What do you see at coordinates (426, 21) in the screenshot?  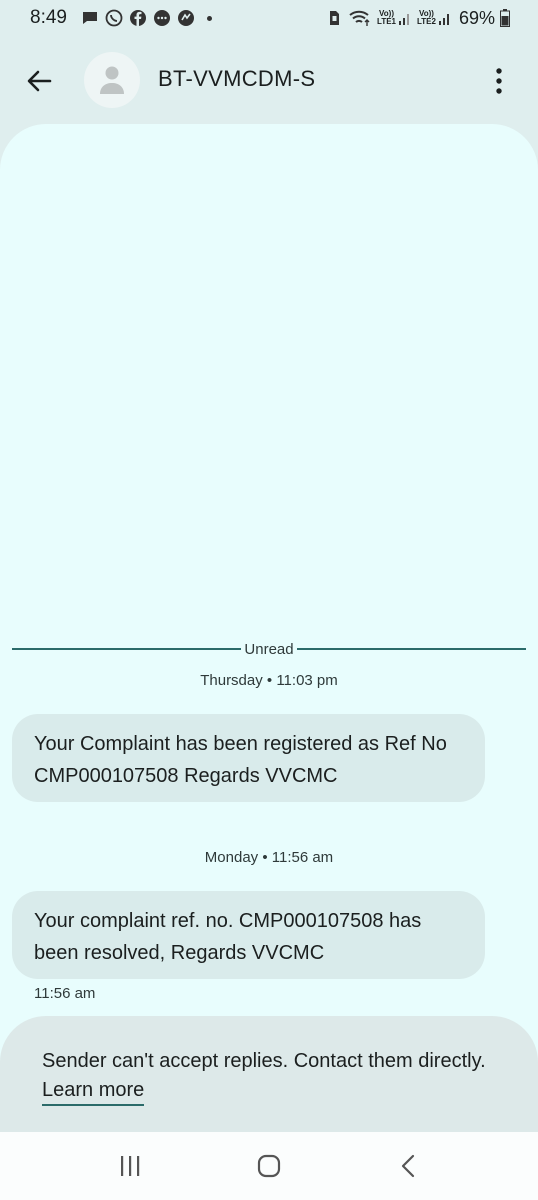 I see `lte2-label: LTE2` at bounding box center [426, 21].